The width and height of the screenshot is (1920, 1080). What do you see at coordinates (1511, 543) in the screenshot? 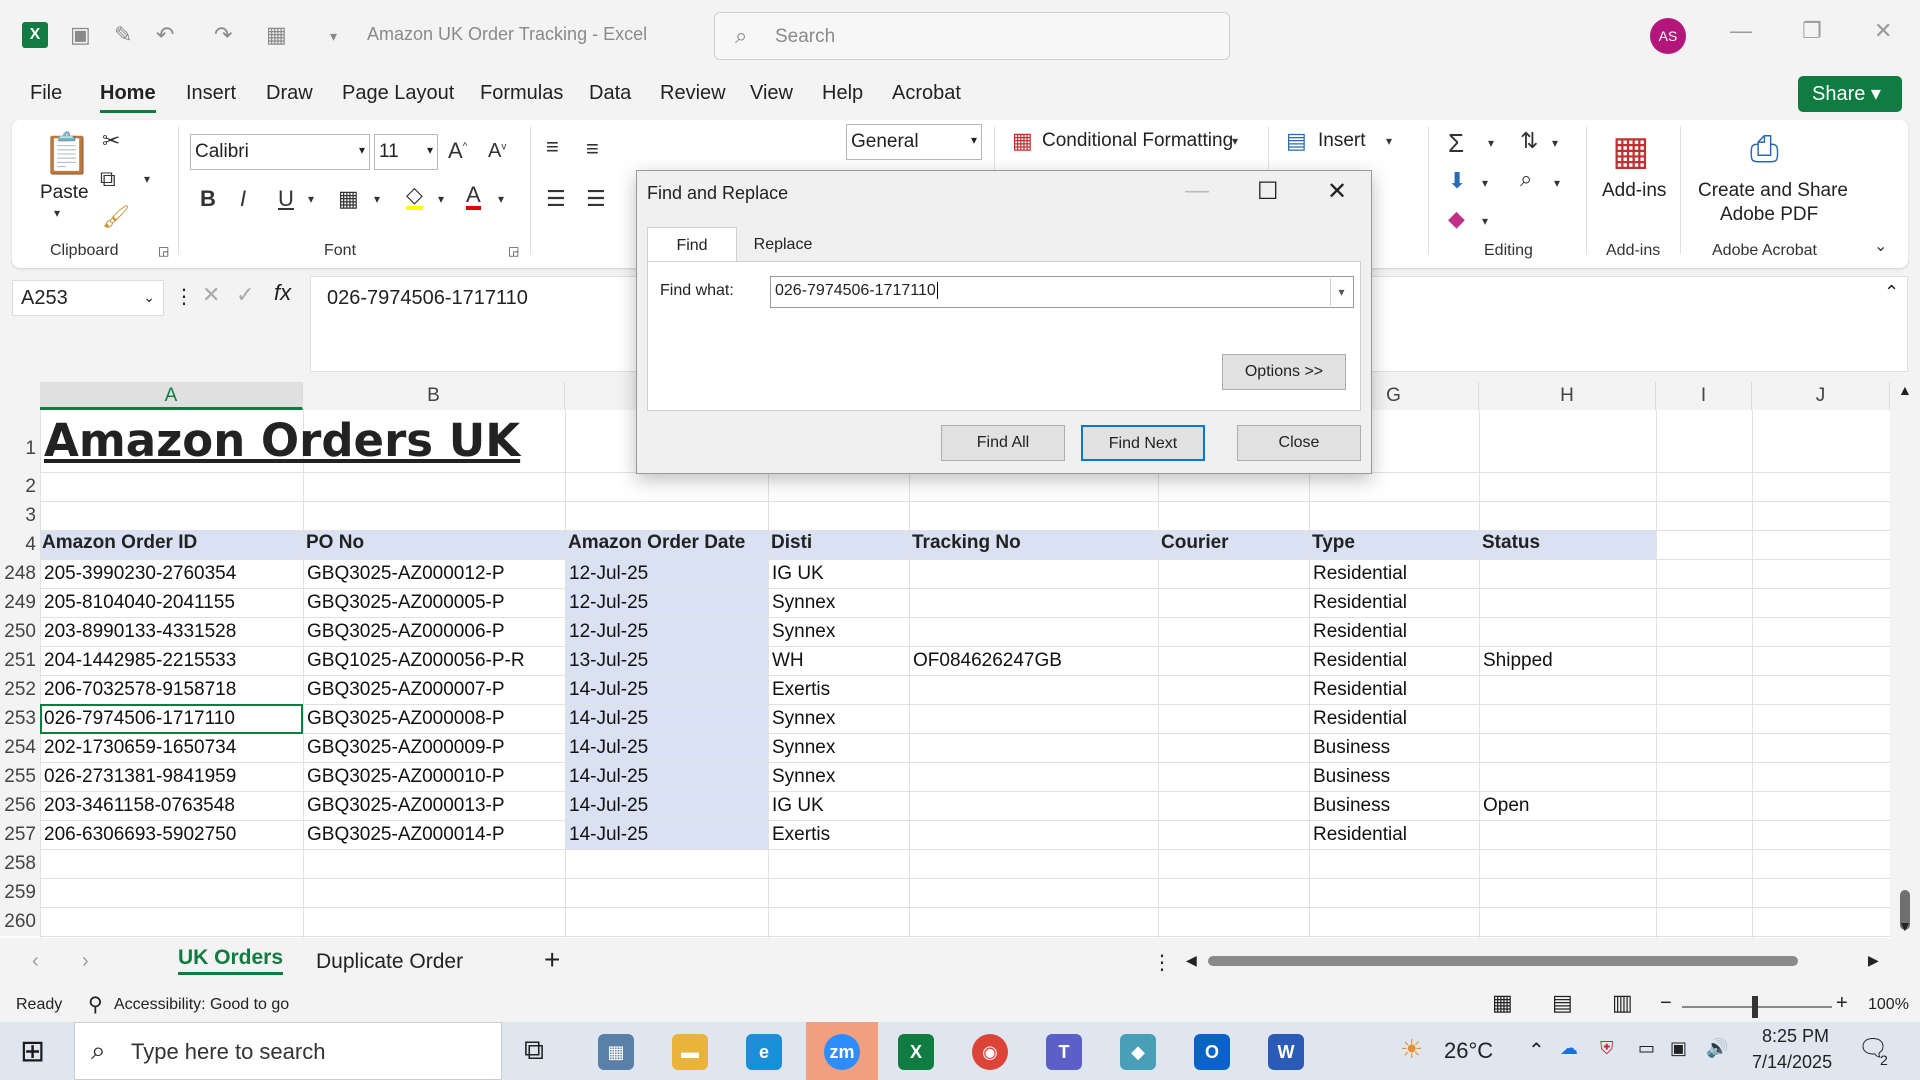
I see `header-status: Status` at bounding box center [1511, 543].